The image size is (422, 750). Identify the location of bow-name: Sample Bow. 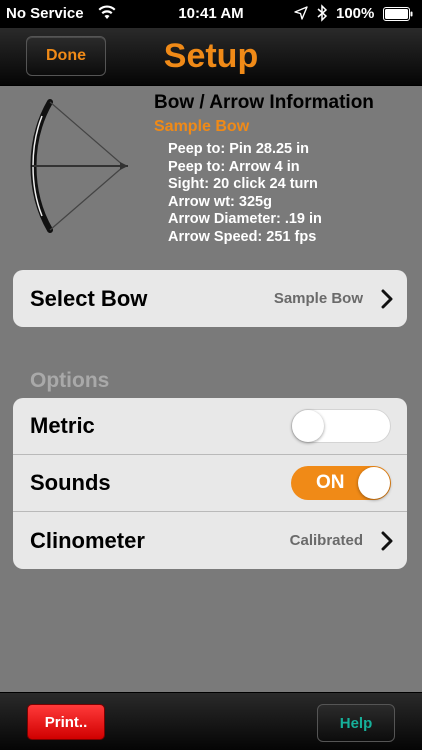
(202, 126).